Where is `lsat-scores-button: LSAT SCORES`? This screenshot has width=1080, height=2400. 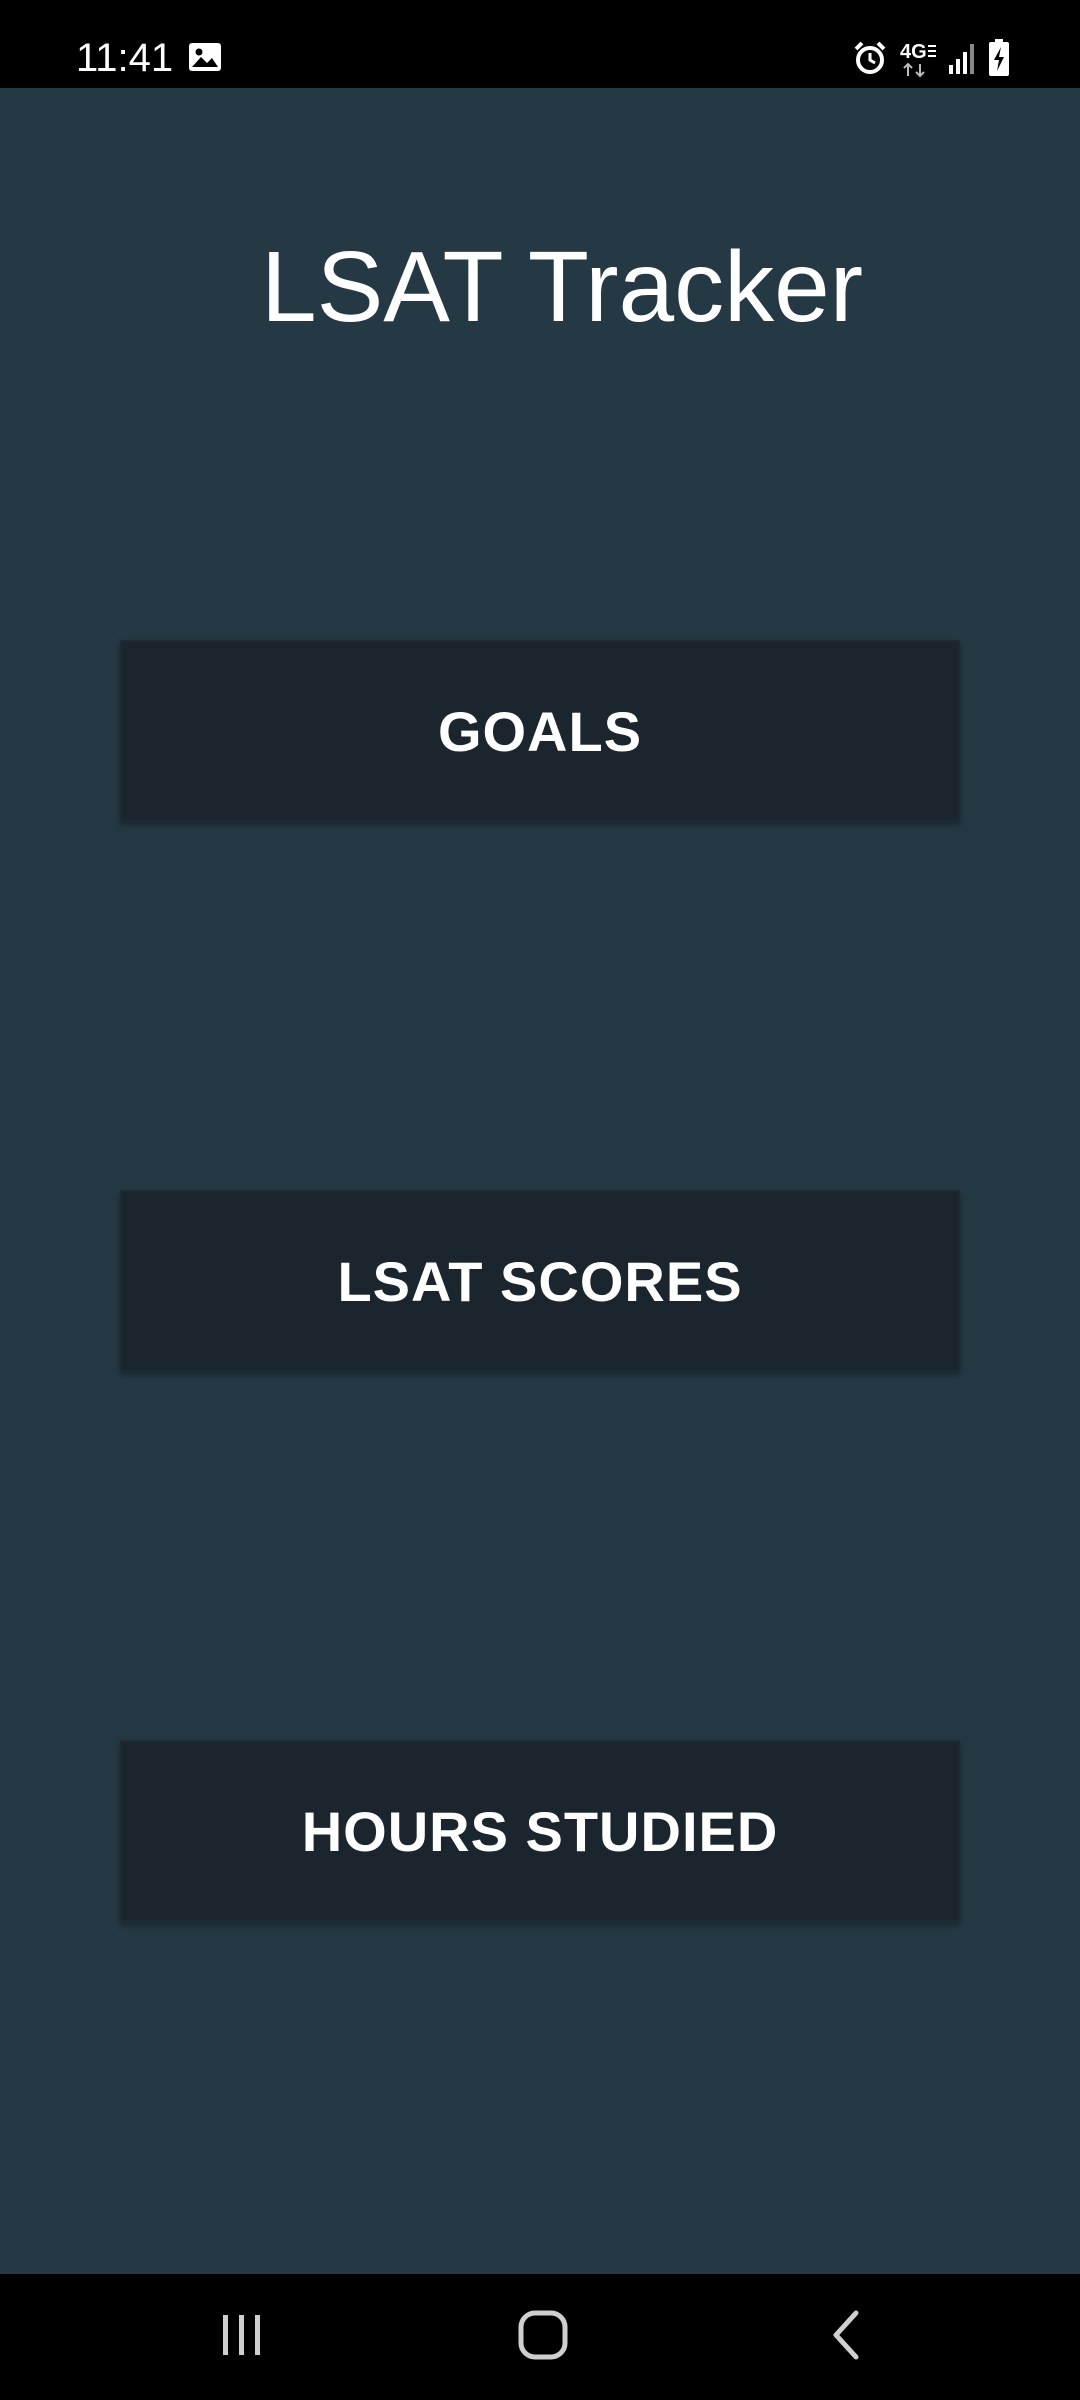
lsat-scores-button: LSAT SCORES is located at coordinates (540, 1281).